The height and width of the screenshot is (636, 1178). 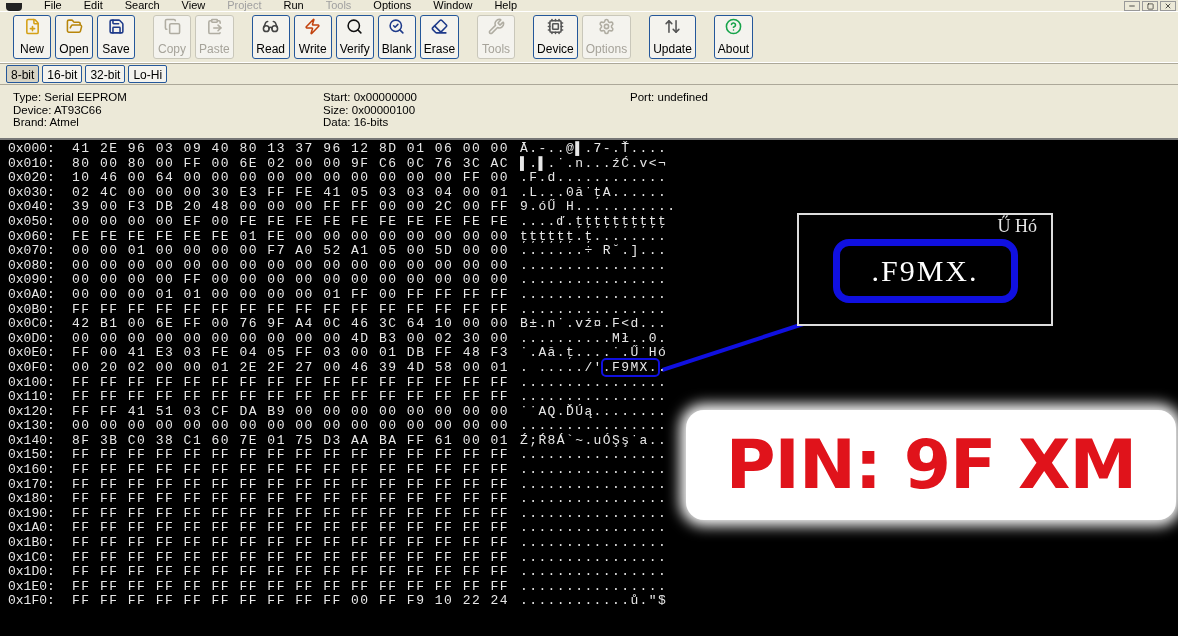 I want to click on toolbar-button: Read, so click(x=270, y=37).